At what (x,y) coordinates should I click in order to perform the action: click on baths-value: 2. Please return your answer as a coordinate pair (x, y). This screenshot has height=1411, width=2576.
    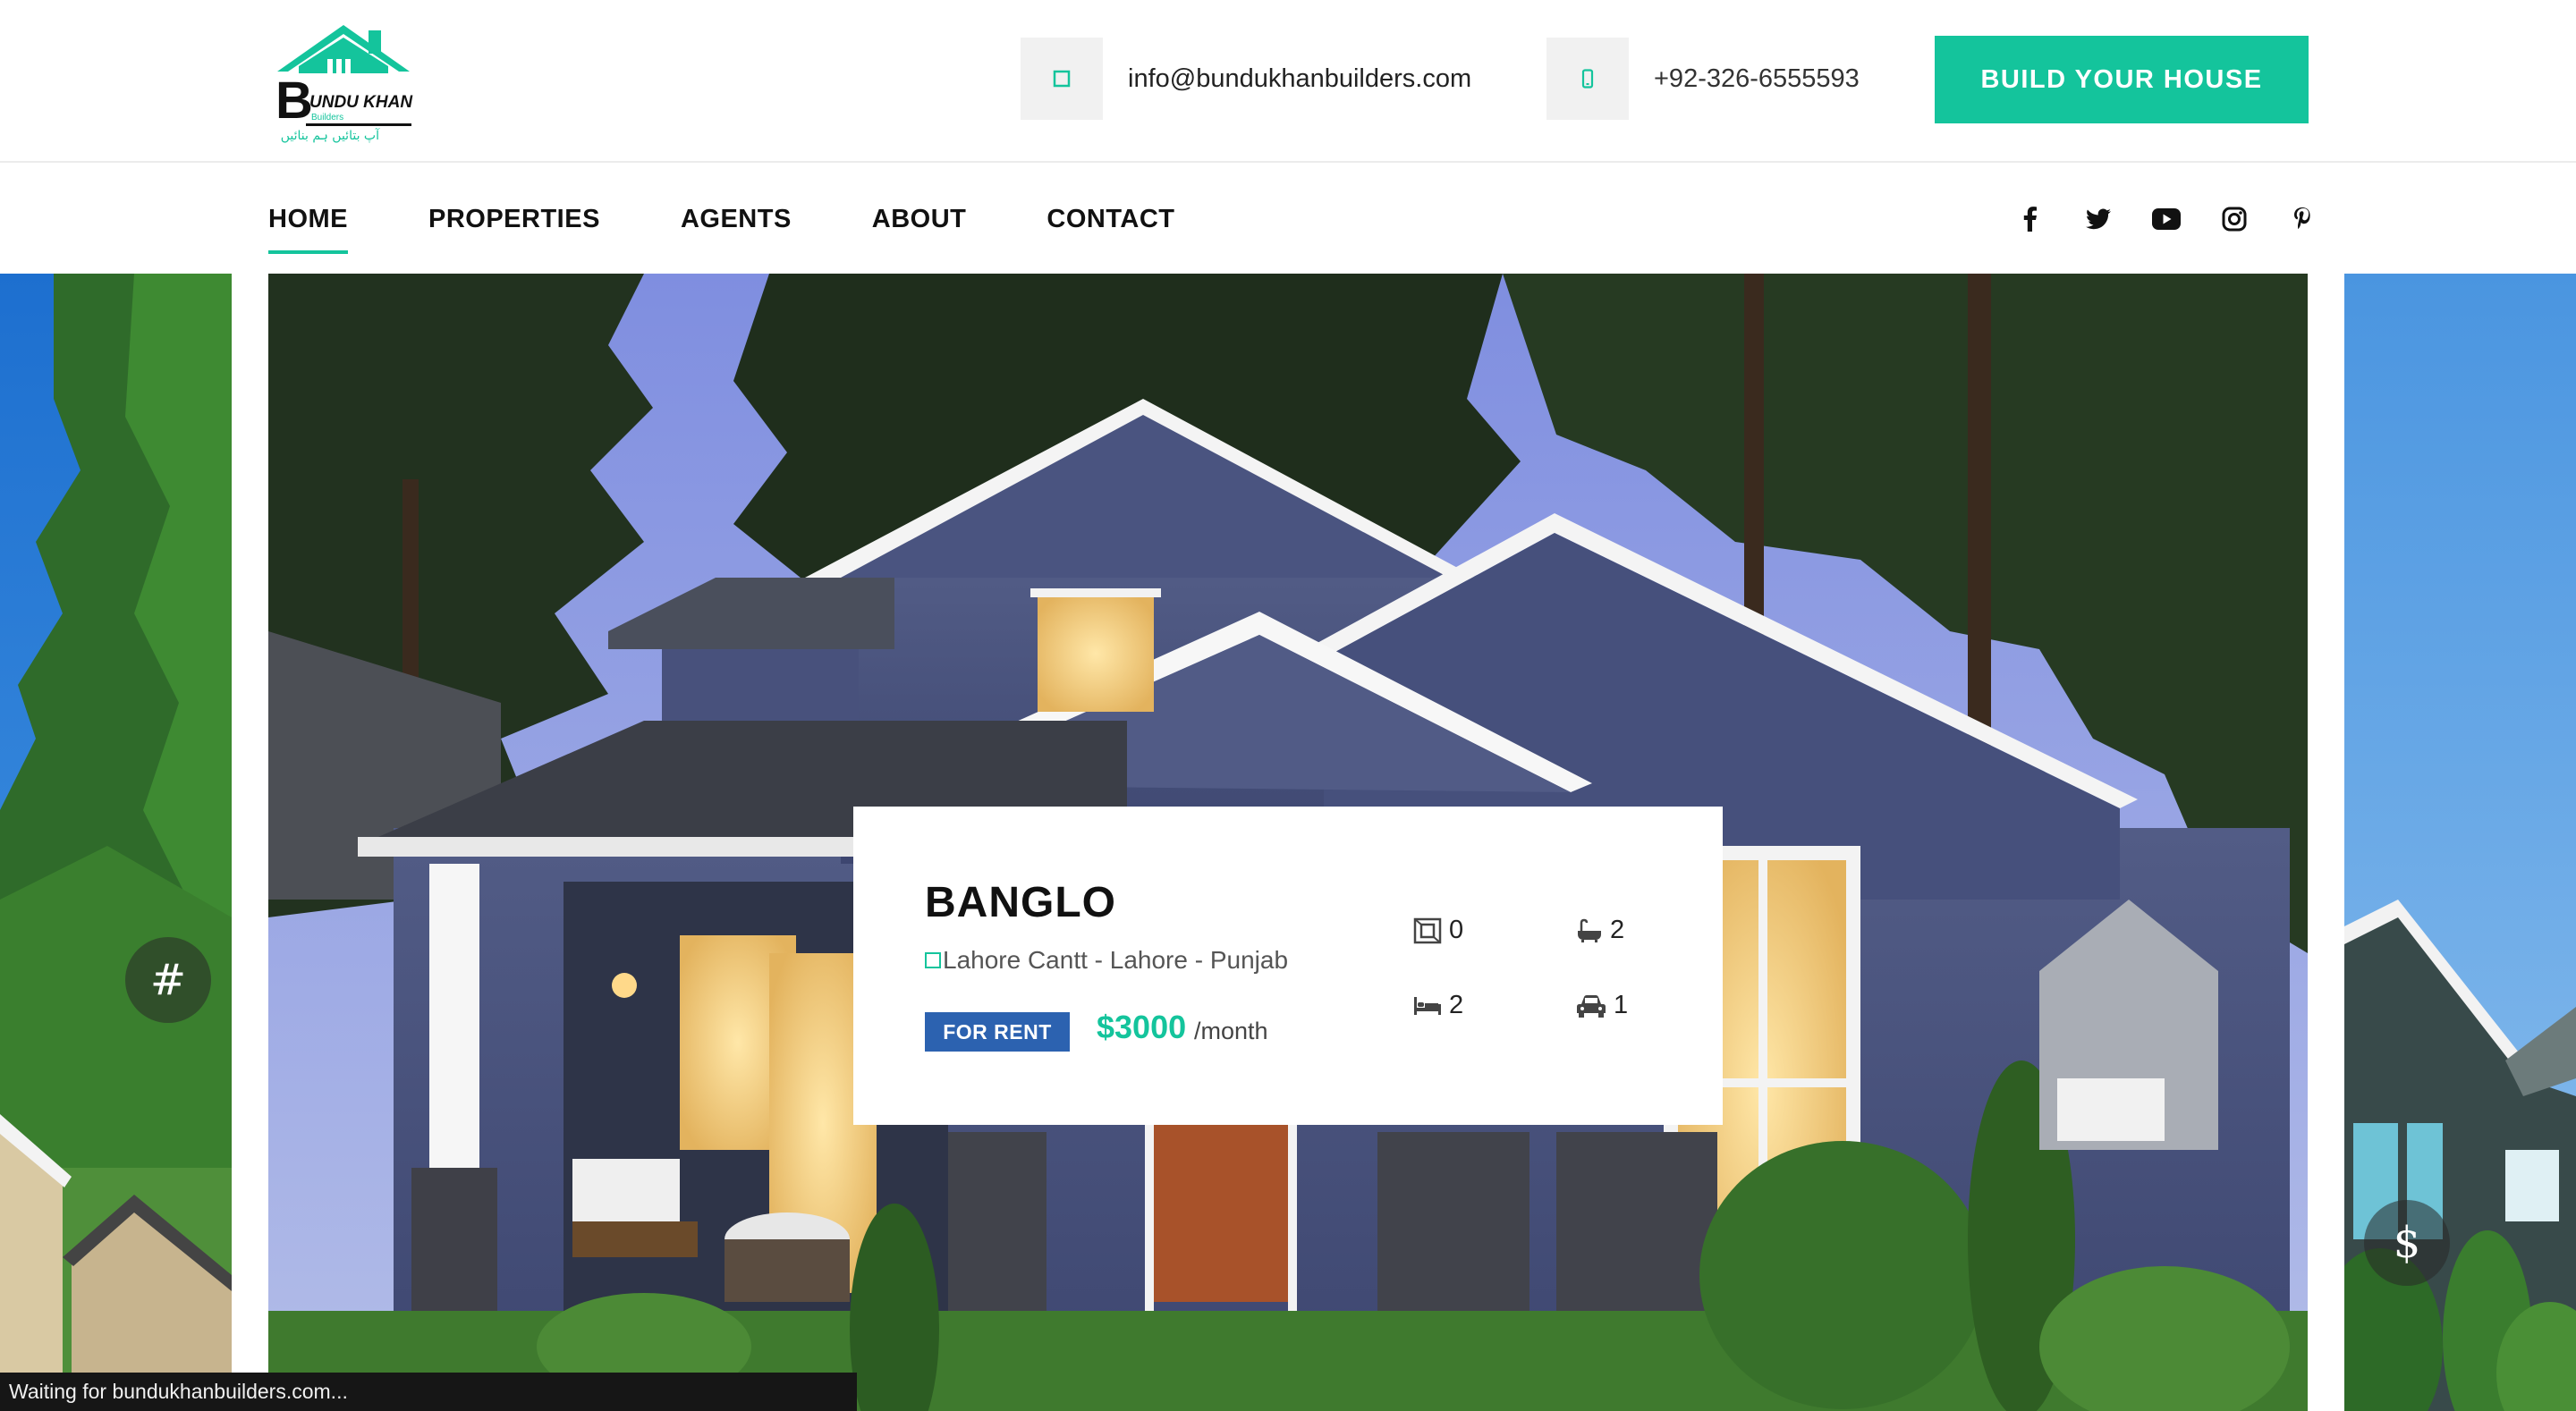
    Looking at the image, I should click on (1617, 930).